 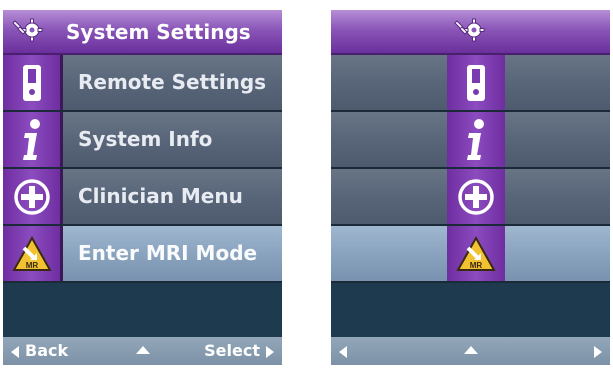 I want to click on page-title: System Settings, so click(x=158, y=32).